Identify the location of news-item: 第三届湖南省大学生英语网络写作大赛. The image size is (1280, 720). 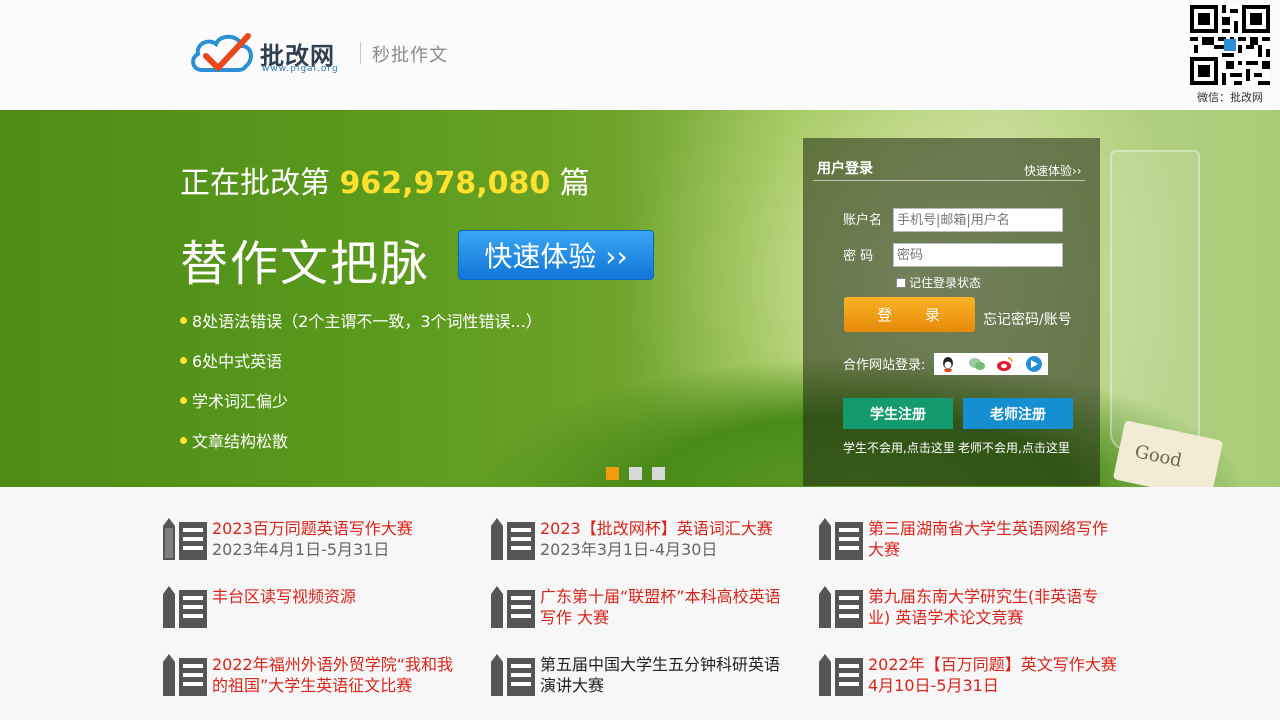
(967, 543).